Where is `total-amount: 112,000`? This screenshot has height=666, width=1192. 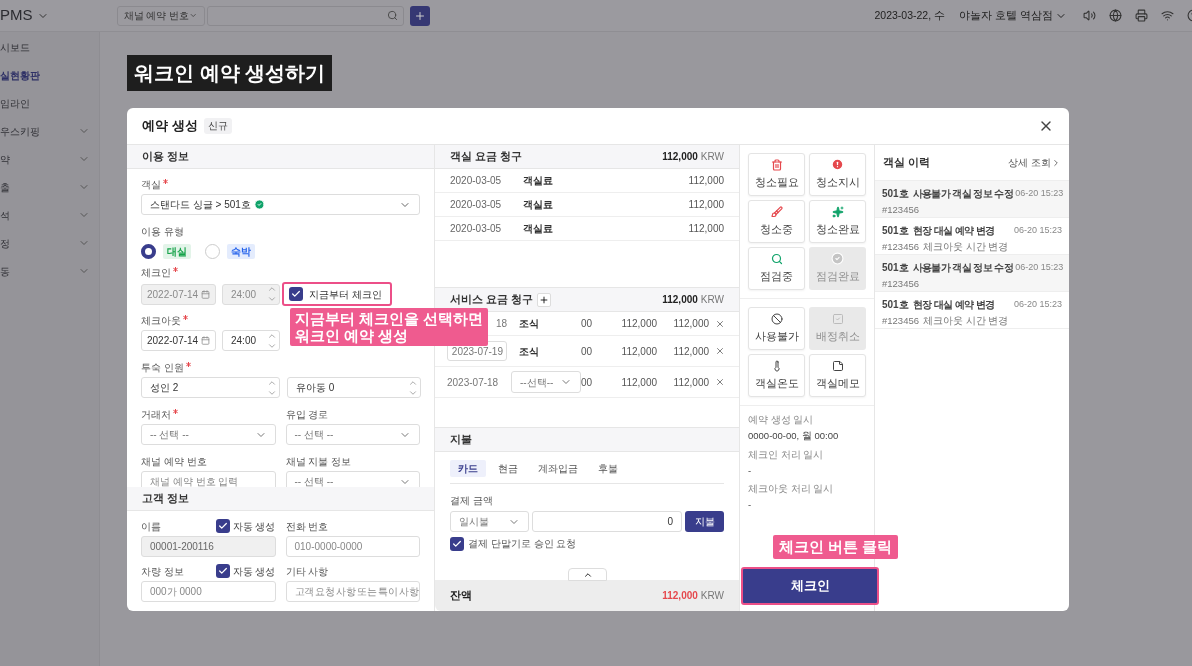 total-amount: 112,000 is located at coordinates (680, 300).